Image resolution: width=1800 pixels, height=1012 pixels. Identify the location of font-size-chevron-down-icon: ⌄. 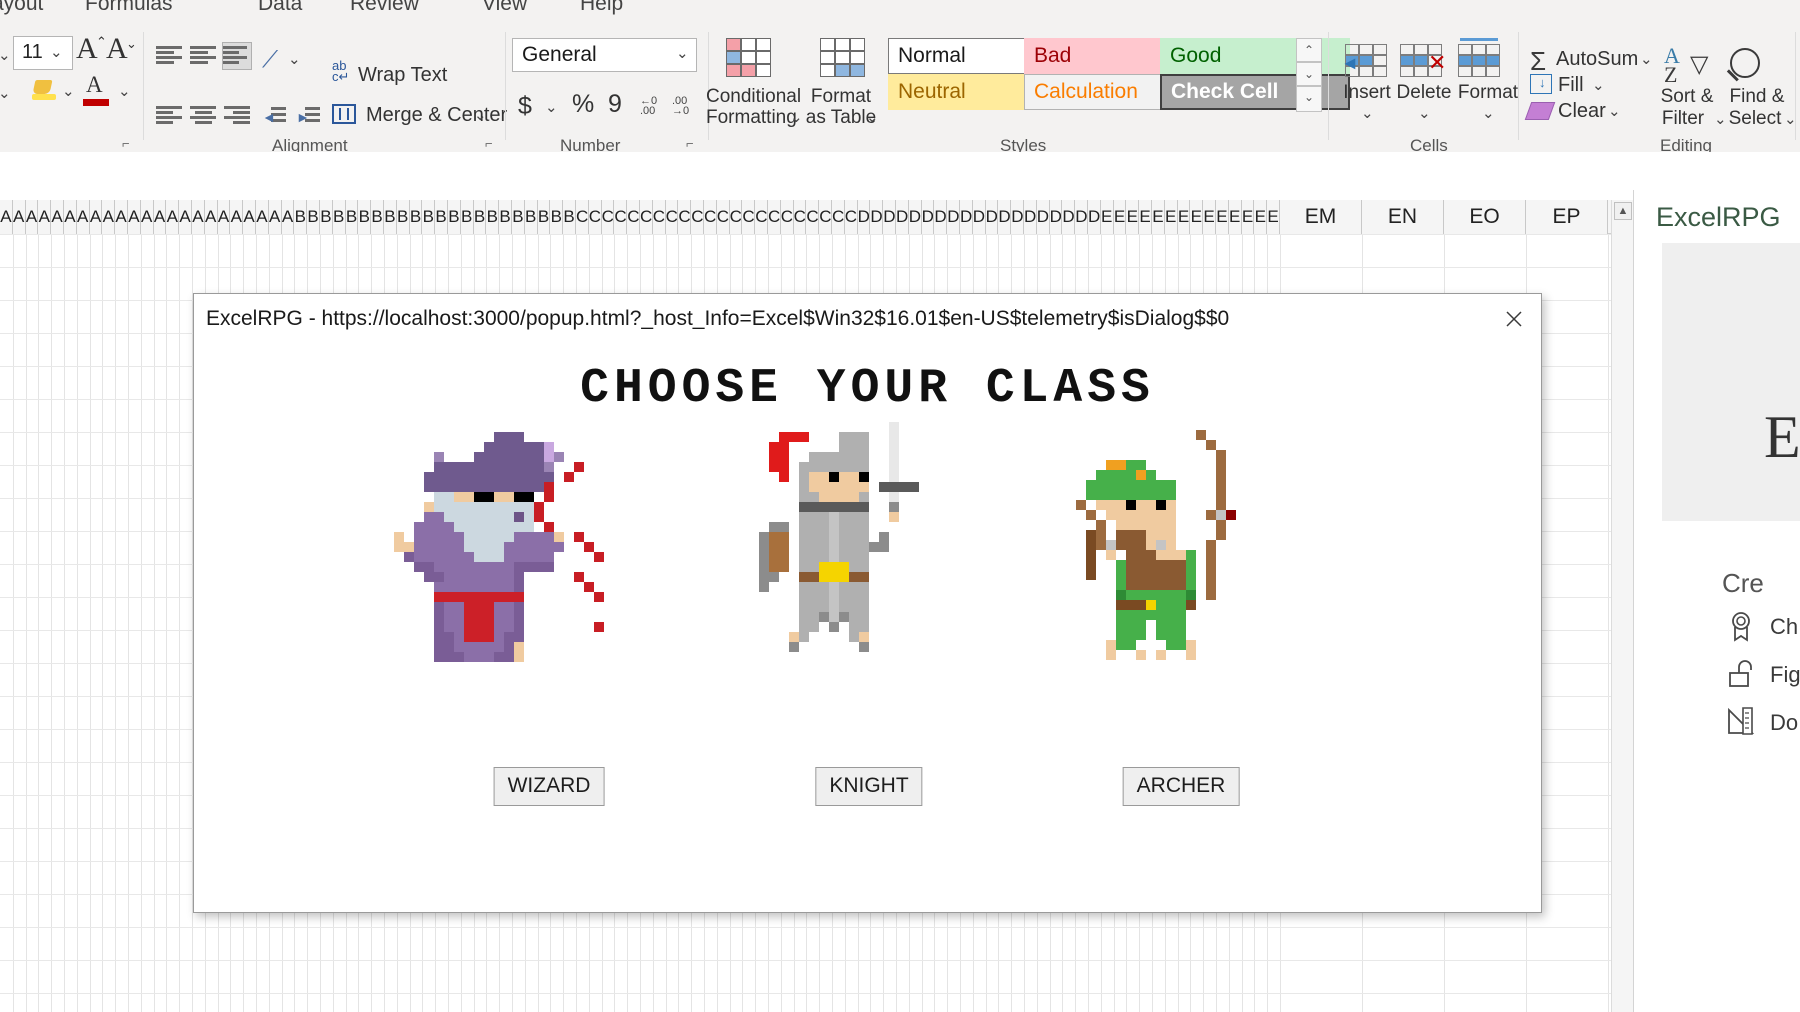
(56, 52).